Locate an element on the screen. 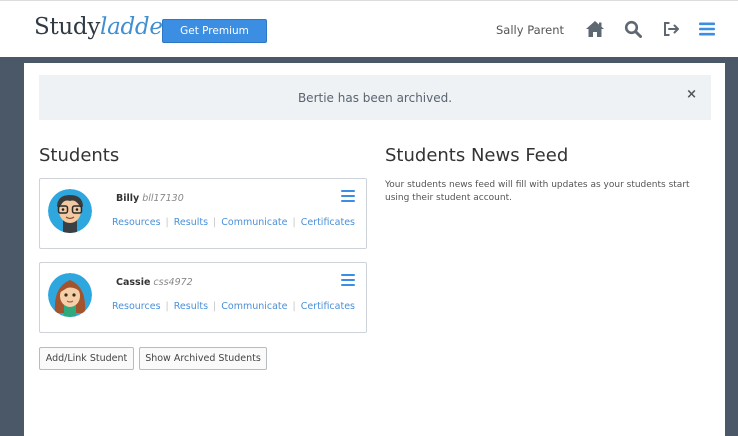  user-name-link: Sally Parent is located at coordinates (530, 30).